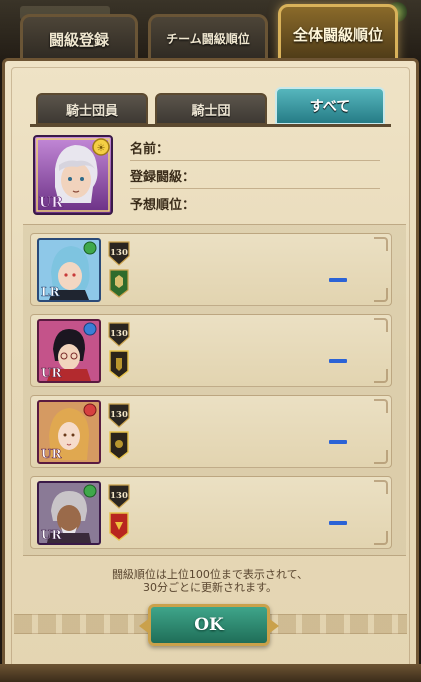  I want to click on my-rarity-label: UR, so click(51, 203).